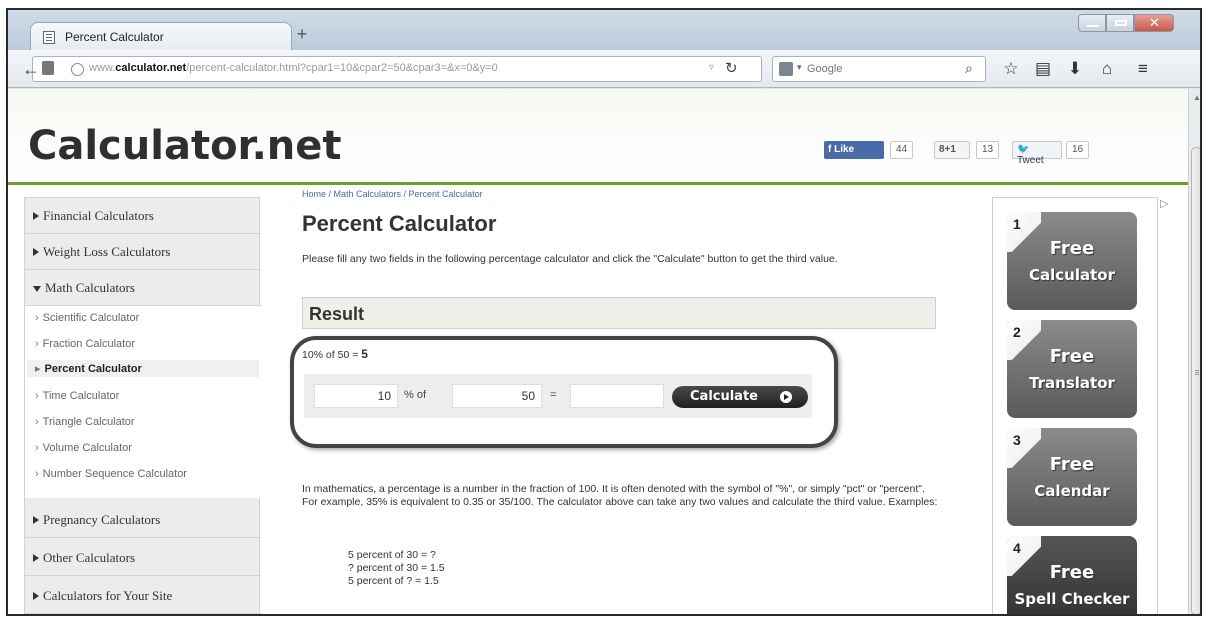 This screenshot has width=1208, height=622. Describe the element at coordinates (619, 313) in the screenshot. I see `result-heading: Result` at that location.